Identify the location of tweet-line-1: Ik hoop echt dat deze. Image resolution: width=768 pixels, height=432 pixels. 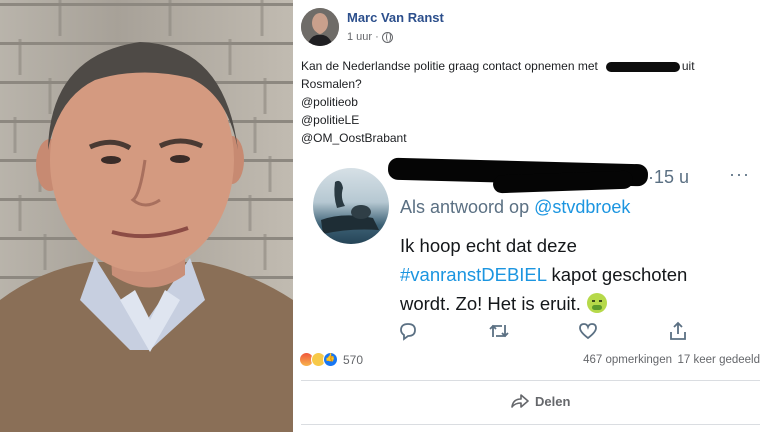
(488, 245).